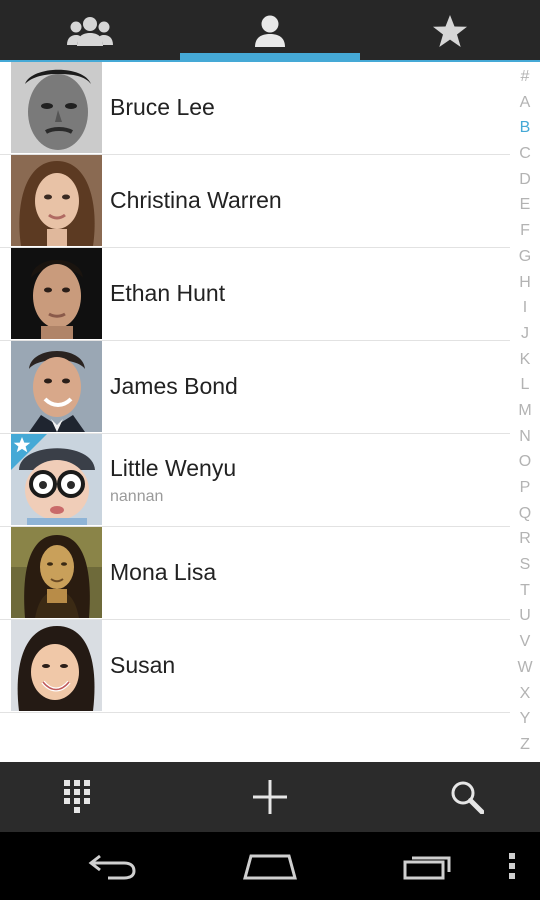 The height and width of the screenshot is (900, 540). I want to click on recent-apps-icon, so click(427, 868).